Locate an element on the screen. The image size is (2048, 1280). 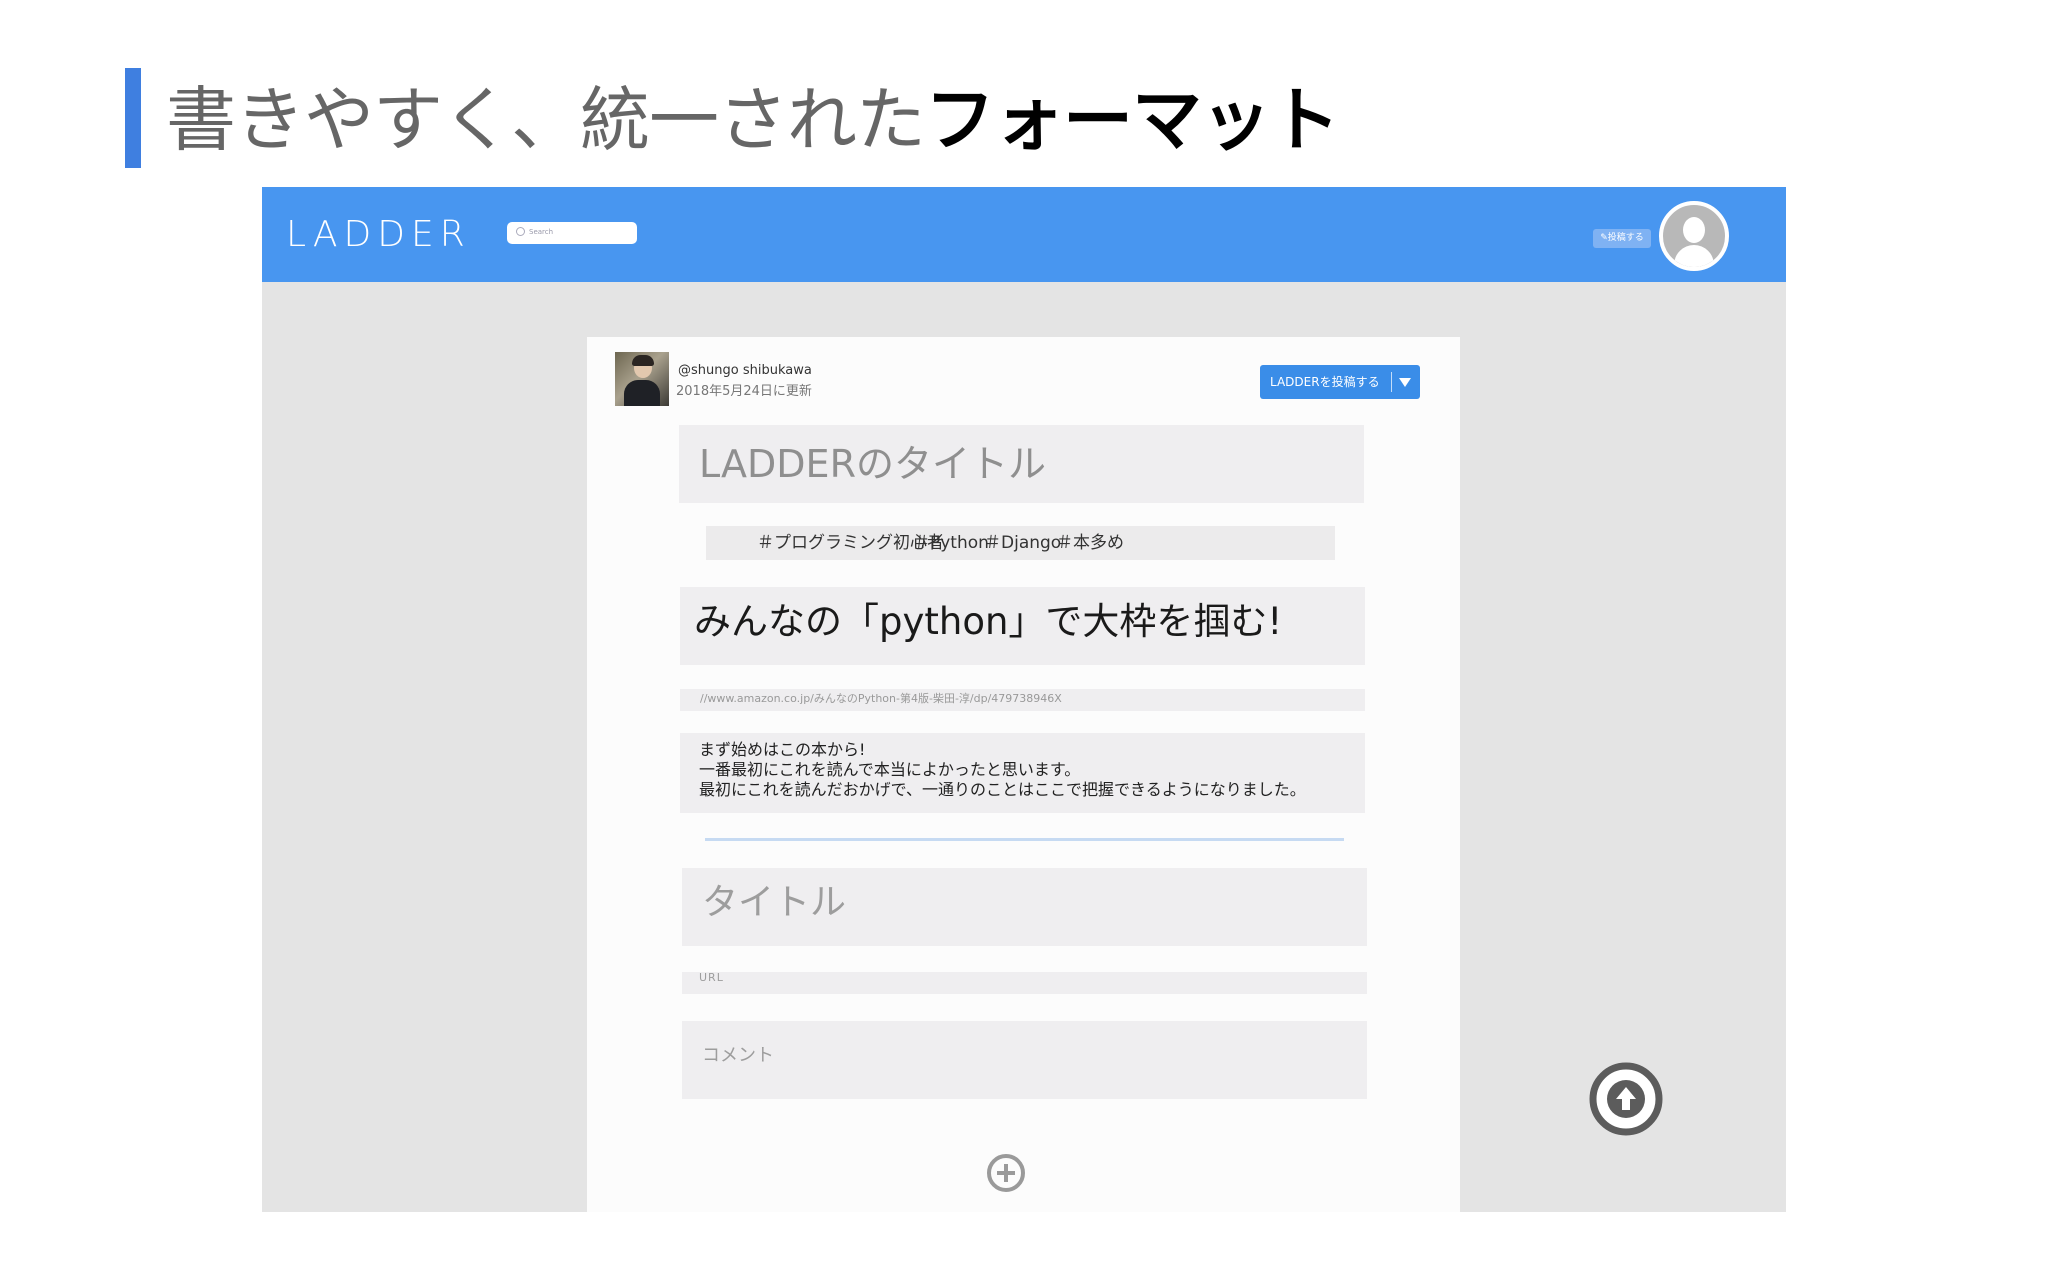
search-icon is located at coordinates (520, 231).